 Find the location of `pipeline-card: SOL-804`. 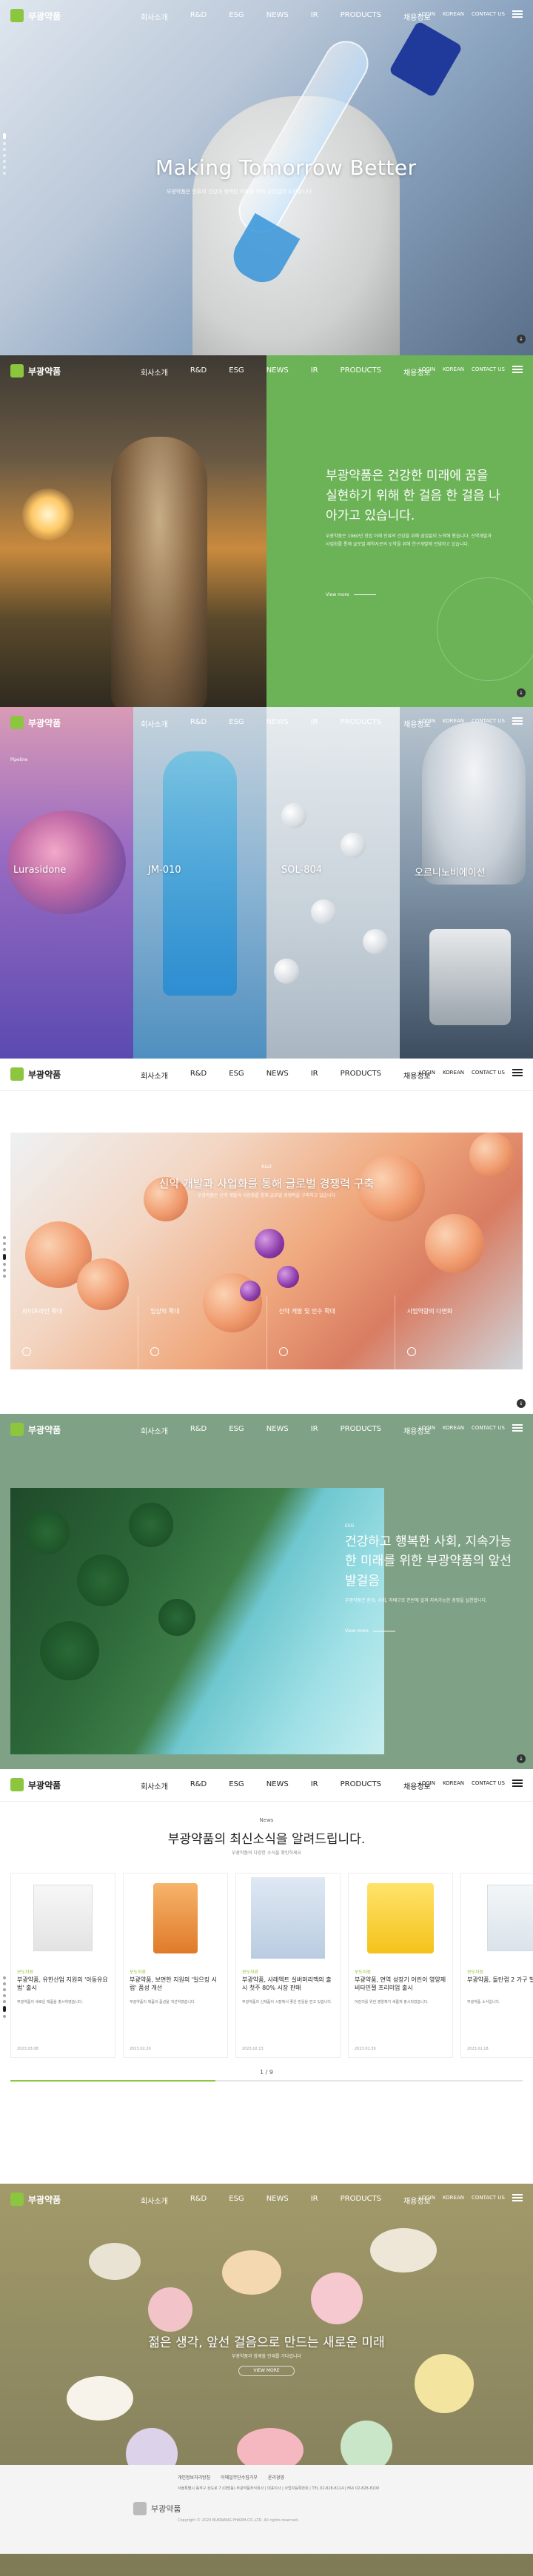

pipeline-card: SOL-804 is located at coordinates (333, 883).